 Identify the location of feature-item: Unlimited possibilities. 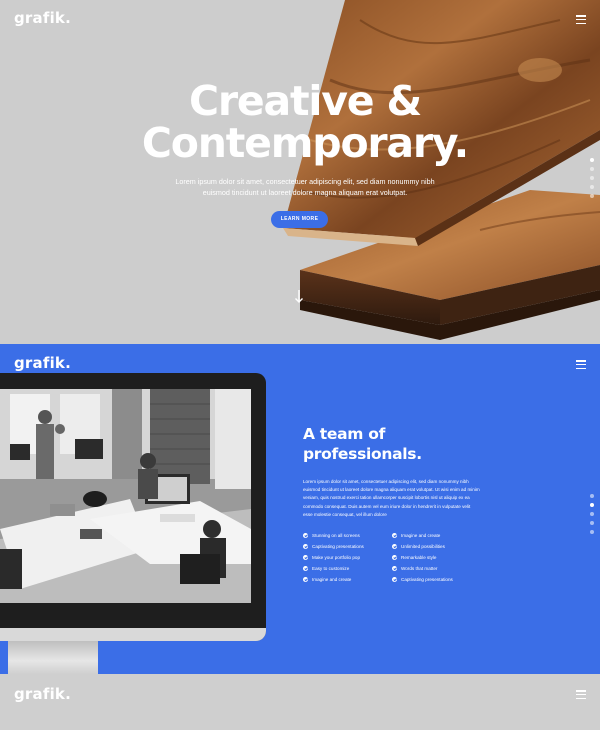
(436, 546).